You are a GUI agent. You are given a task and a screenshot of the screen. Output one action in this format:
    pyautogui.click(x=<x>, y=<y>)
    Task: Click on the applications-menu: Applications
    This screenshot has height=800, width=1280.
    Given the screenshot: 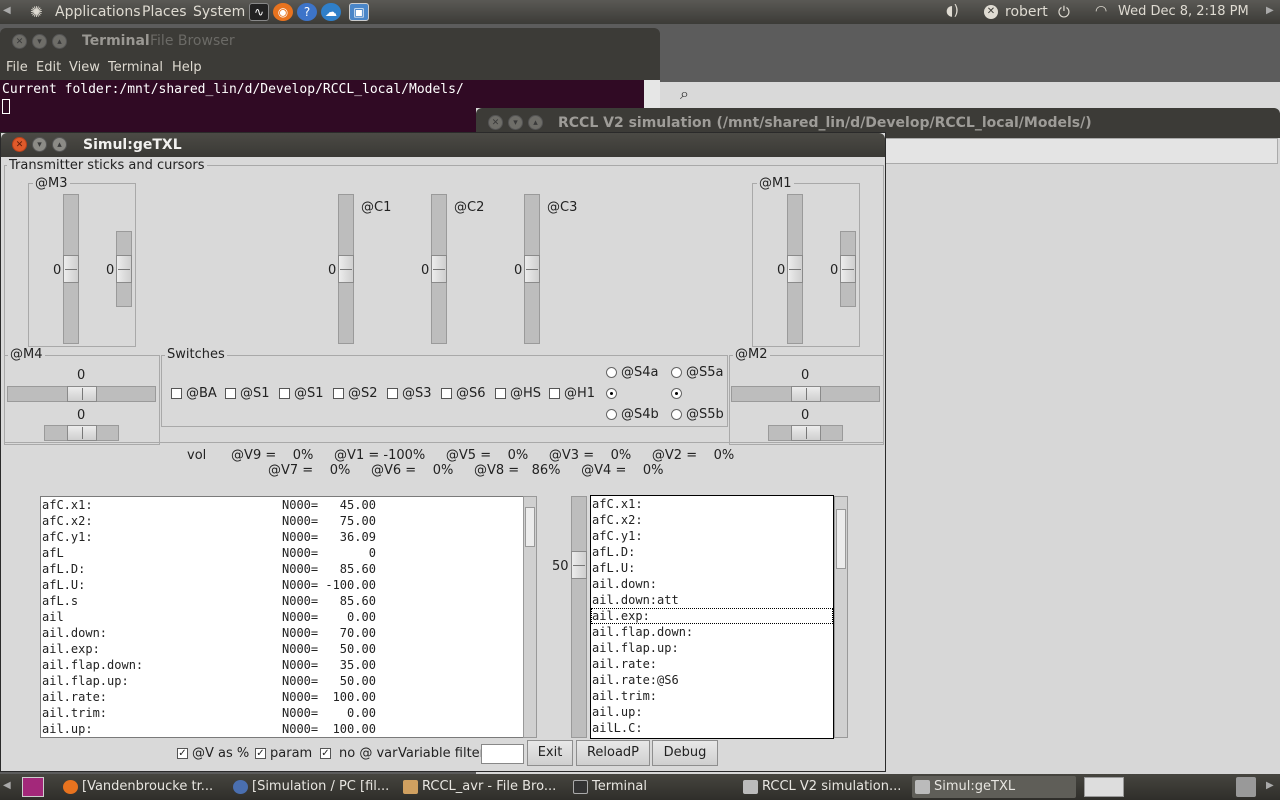 What is the action you would take?
    pyautogui.click(x=98, y=12)
    